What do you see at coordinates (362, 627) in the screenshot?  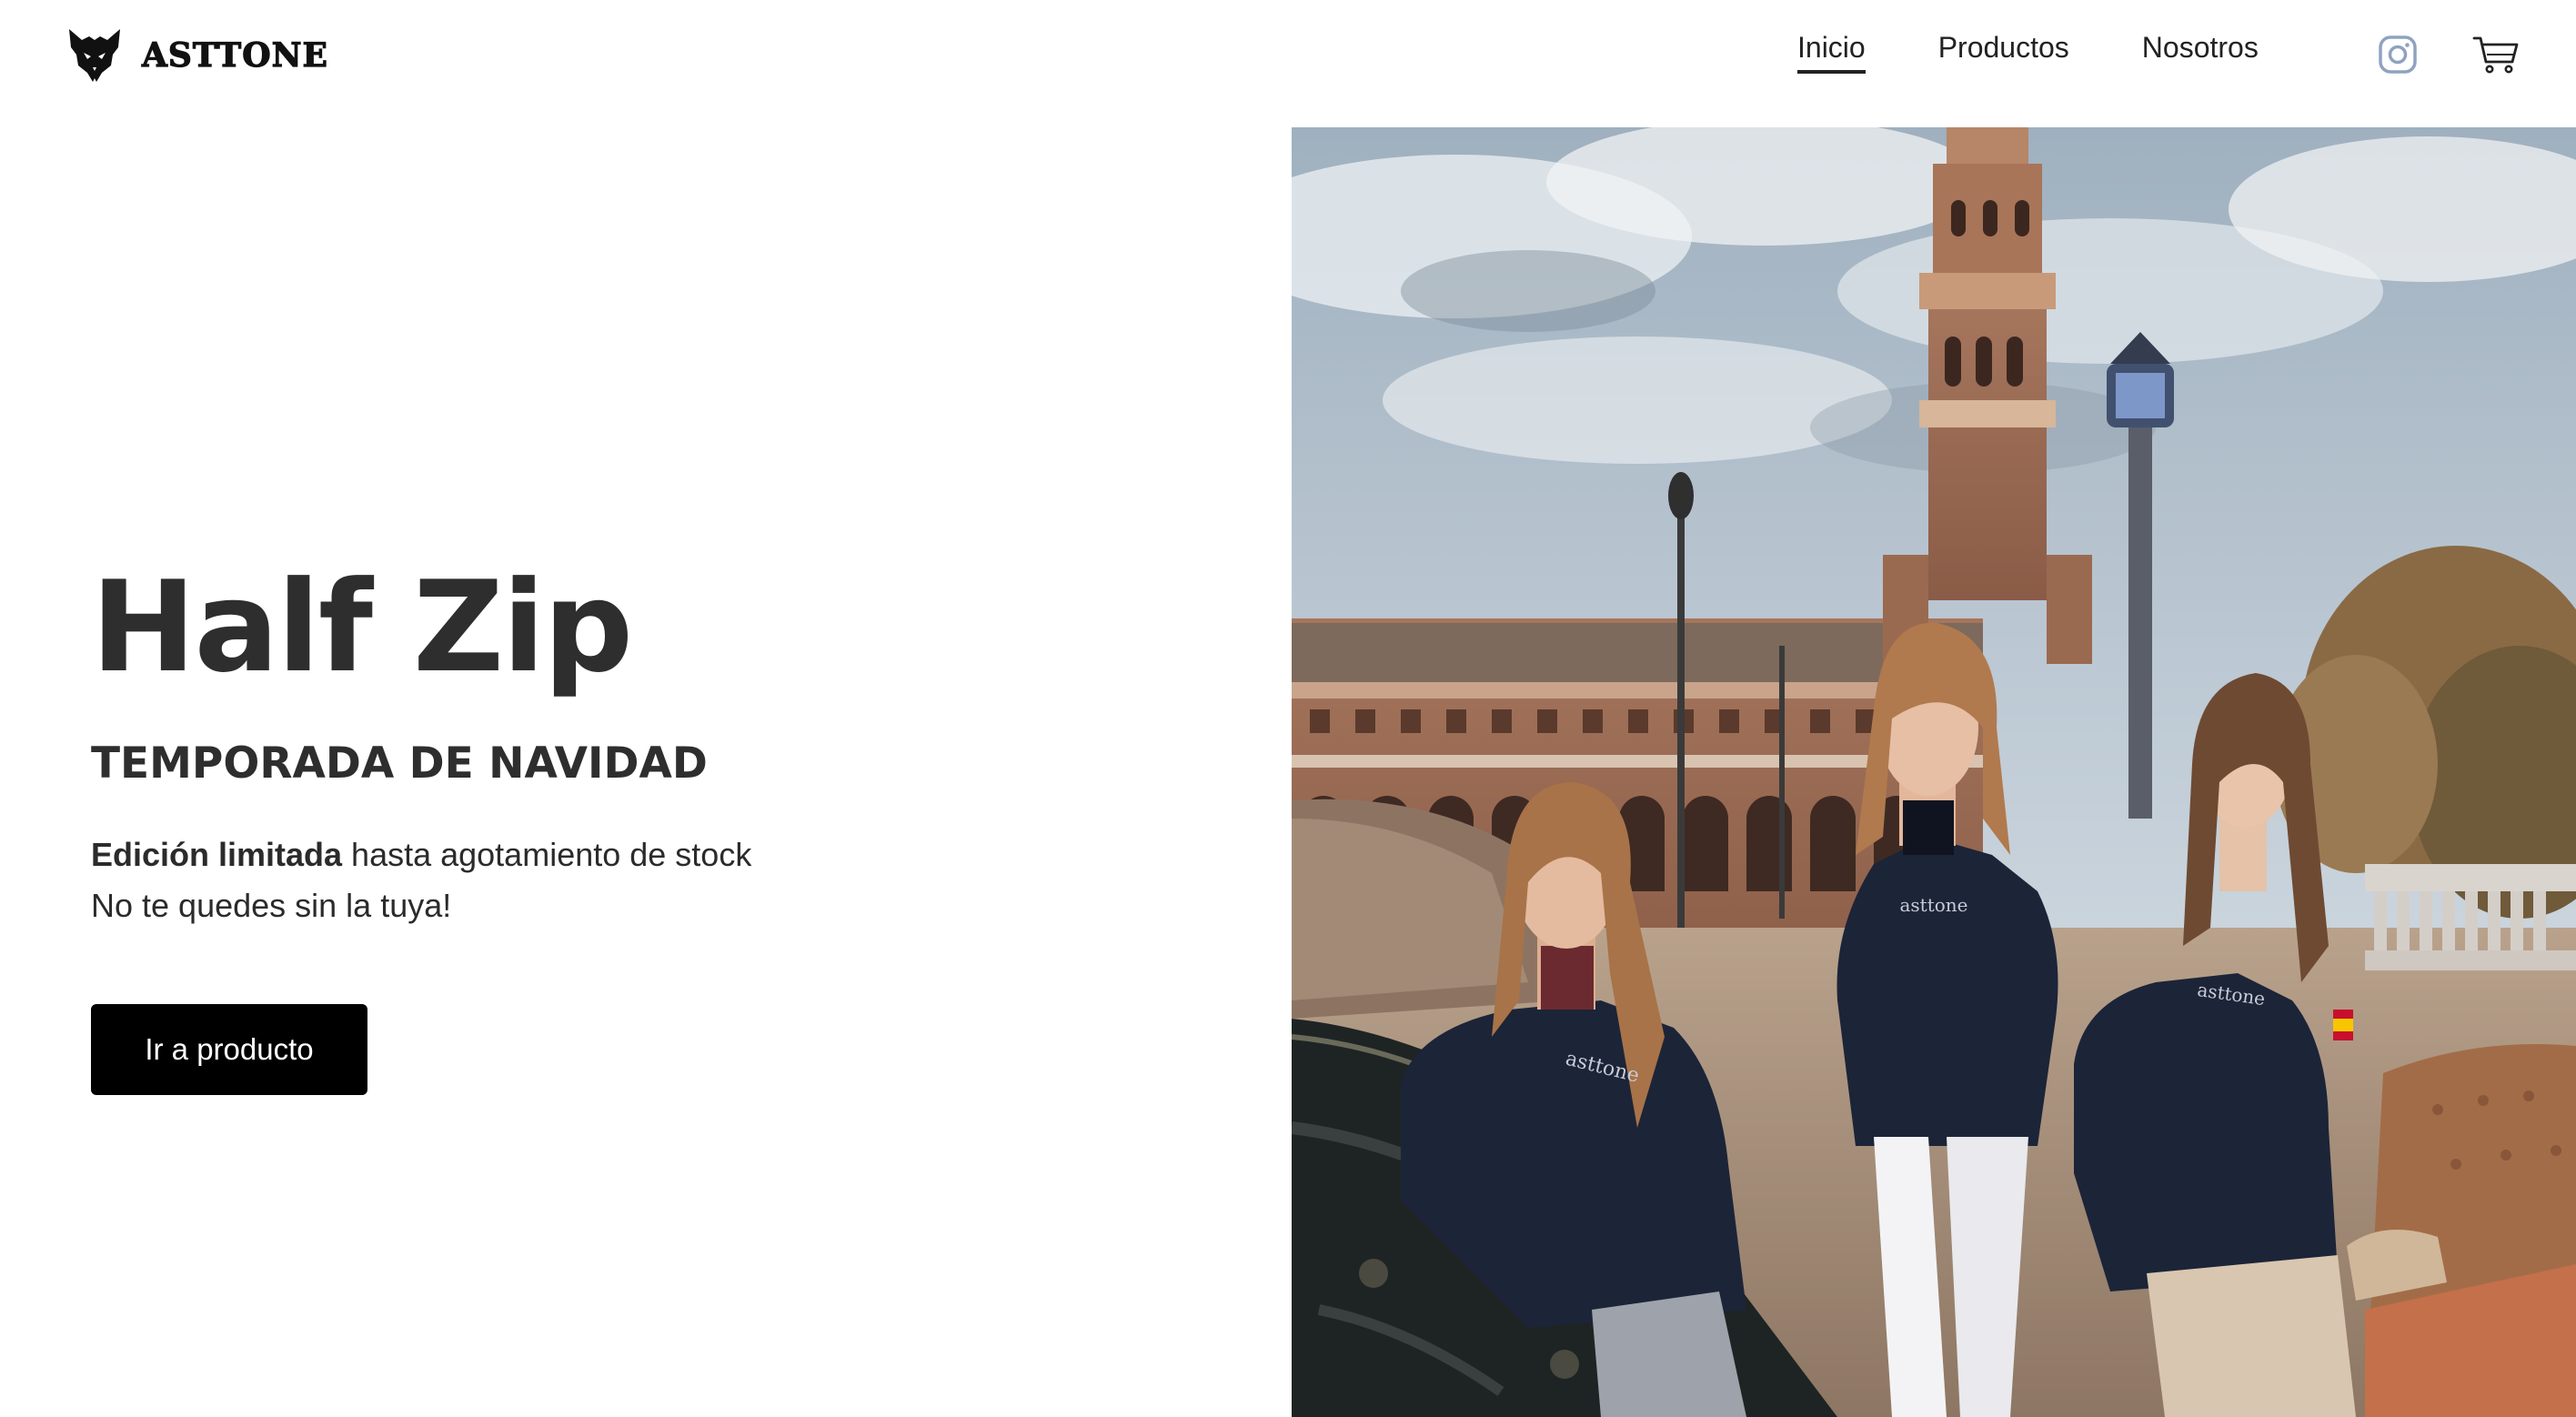 I see `hero-title: Half Zip` at bounding box center [362, 627].